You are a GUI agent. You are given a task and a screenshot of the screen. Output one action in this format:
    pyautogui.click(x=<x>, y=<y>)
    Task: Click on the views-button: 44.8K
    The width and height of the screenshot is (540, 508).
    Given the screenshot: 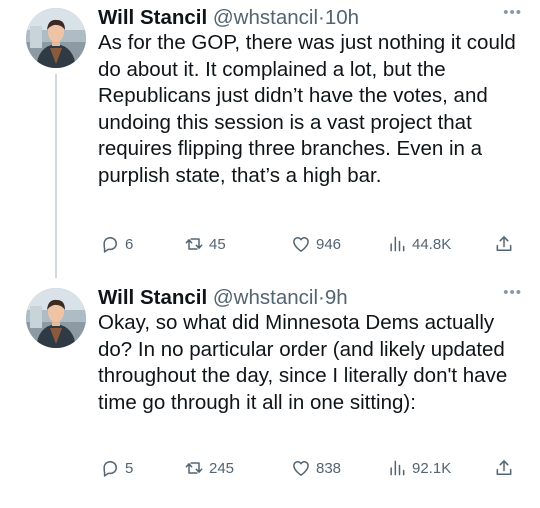 What is the action you would take?
    pyautogui.click(x=419, y=244)
    